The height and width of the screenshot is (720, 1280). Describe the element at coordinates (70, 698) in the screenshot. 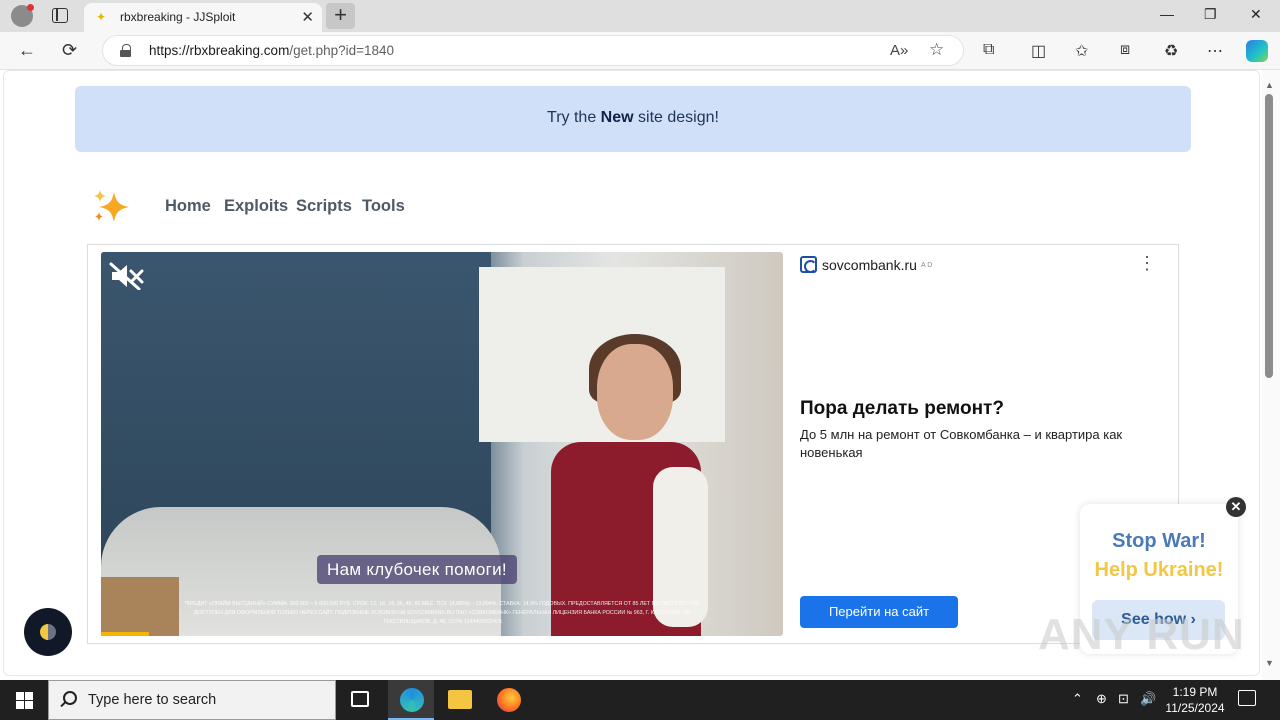

I see `search-icon` at that location.